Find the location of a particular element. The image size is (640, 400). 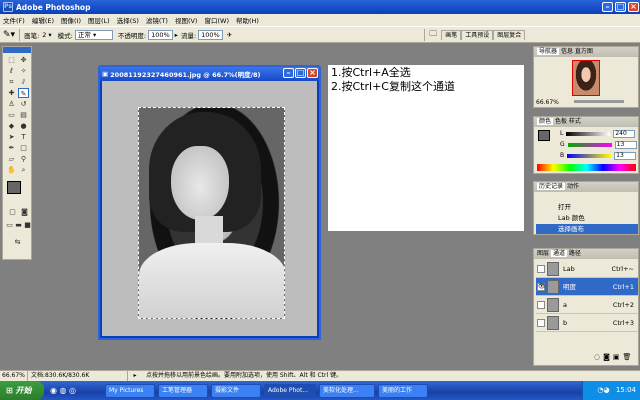

standard-mode-icon: ▢ is located at coordinates (12, 212).